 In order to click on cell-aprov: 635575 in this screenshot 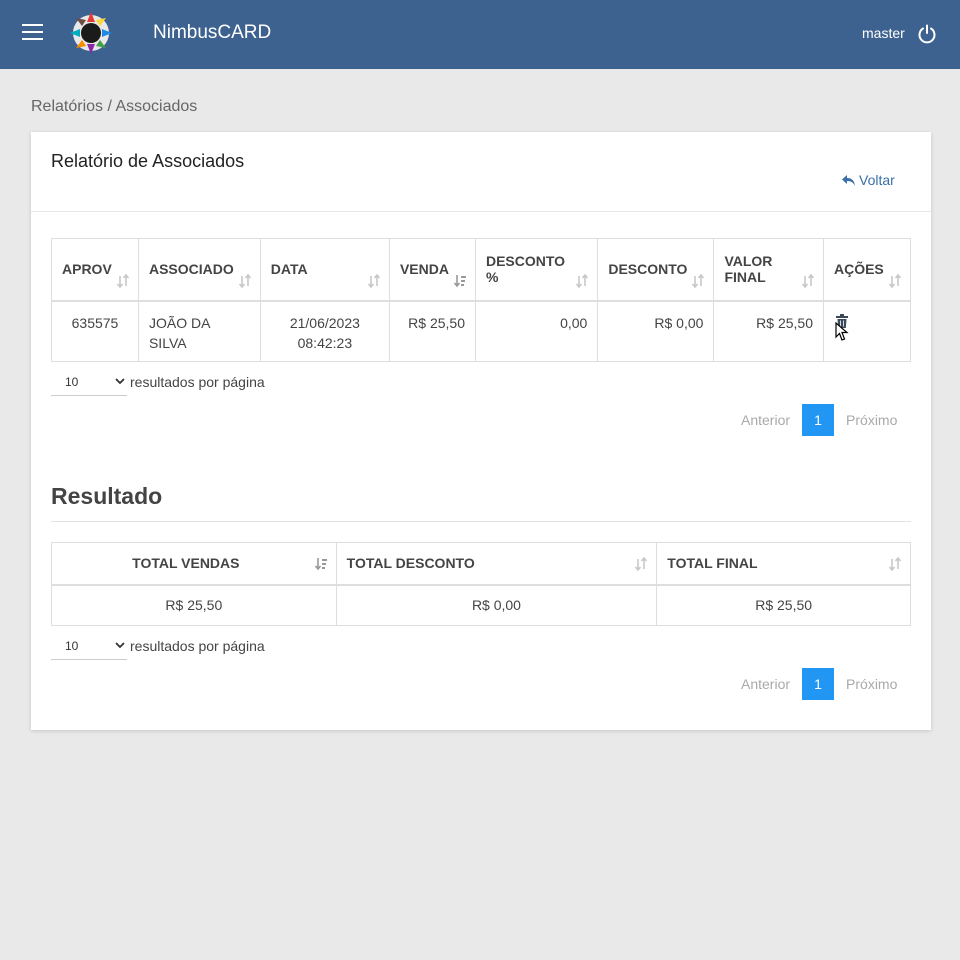, I will do `click(95, 331)`.